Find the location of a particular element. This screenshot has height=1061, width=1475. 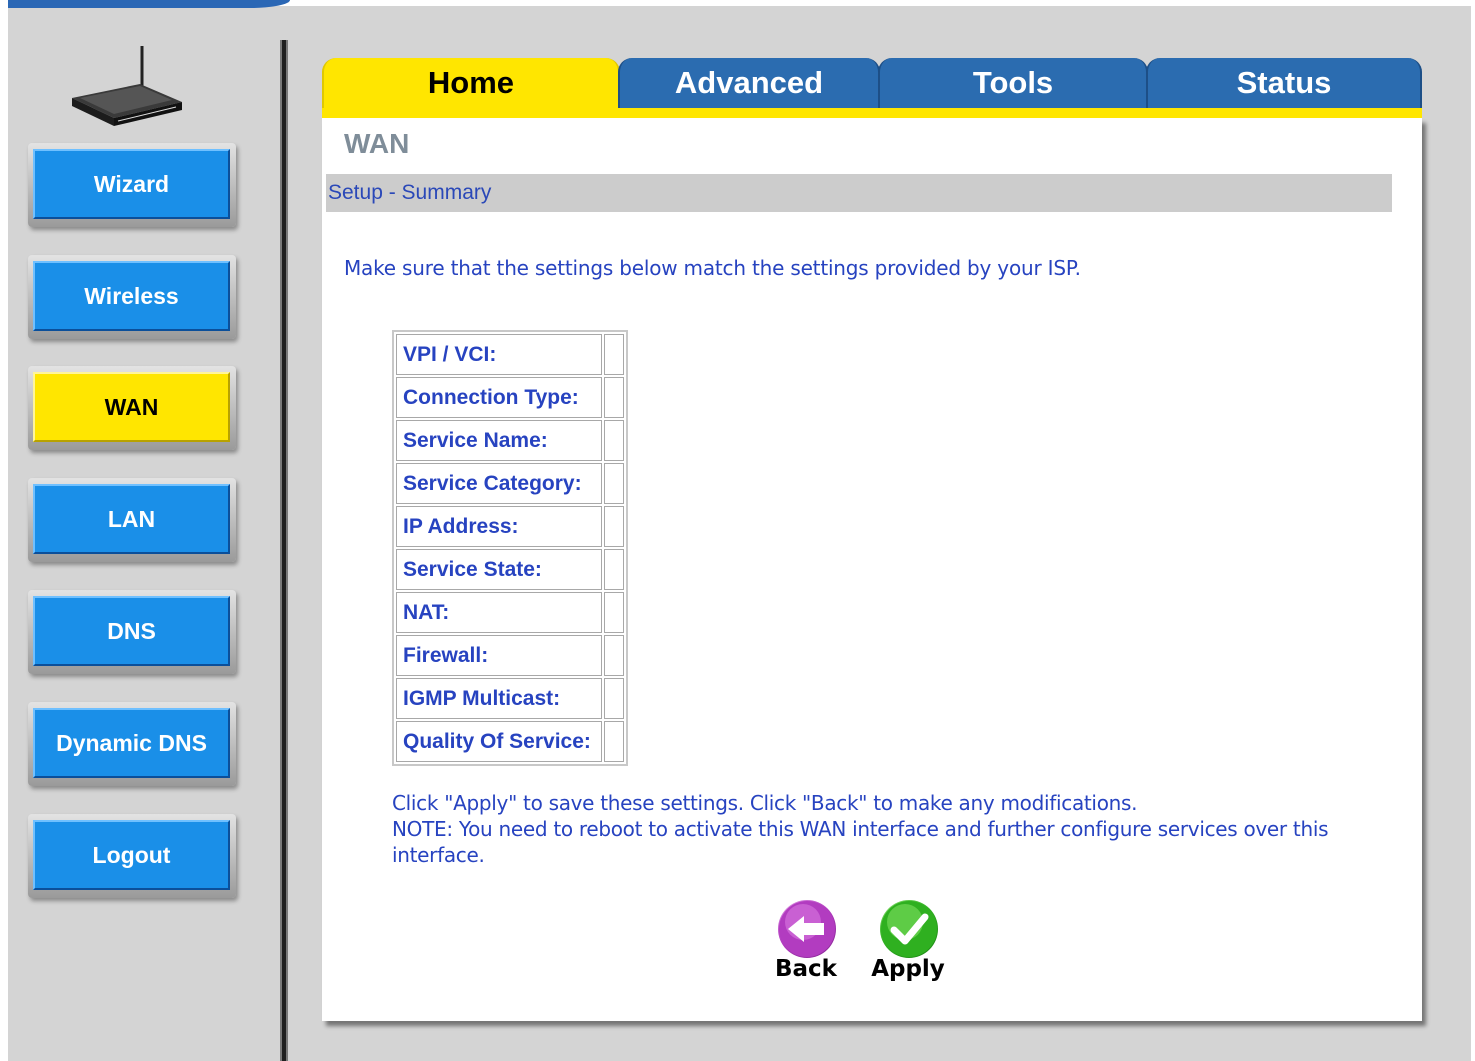

sidebar-item-label: Logout is located at coordinates (131, 855).